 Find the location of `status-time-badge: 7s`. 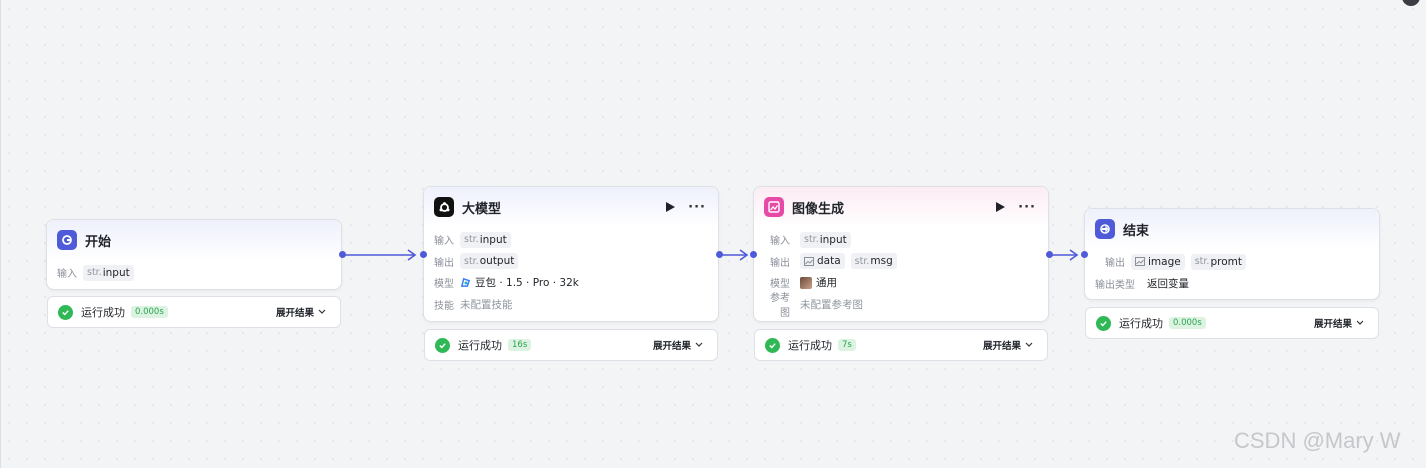

status-time-badge: 7s is located at coordinates (847, 345).